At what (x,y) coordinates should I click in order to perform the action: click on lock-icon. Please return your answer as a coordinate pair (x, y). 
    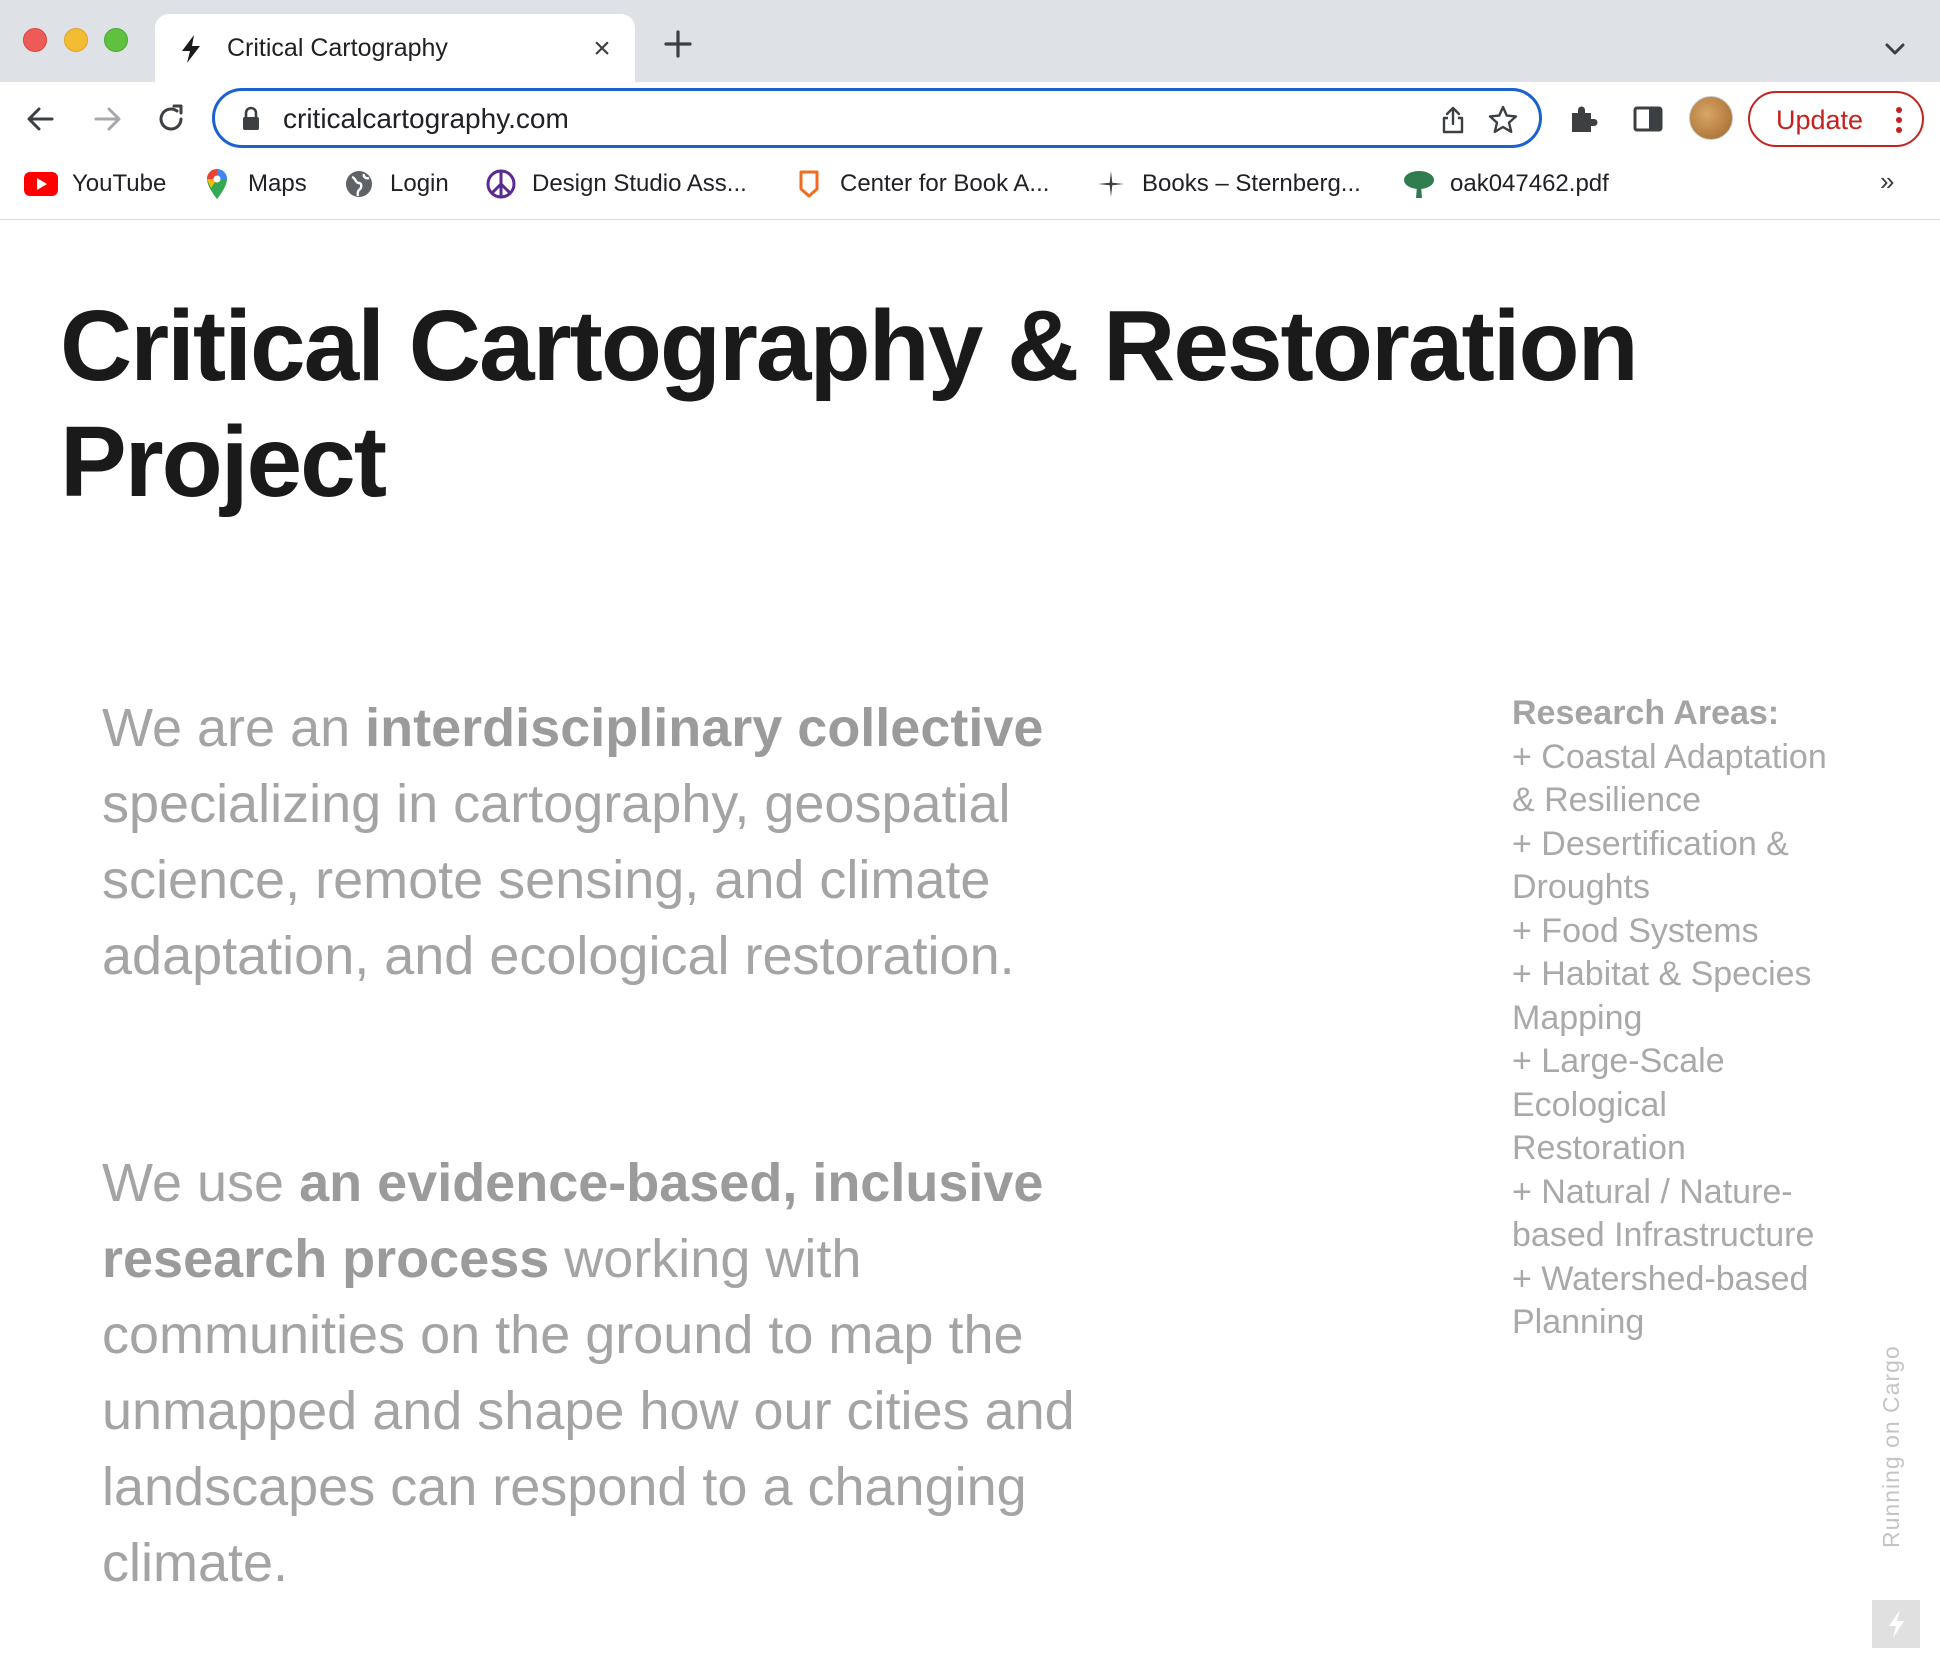
    Looking at the image, I should click on (251, 119).